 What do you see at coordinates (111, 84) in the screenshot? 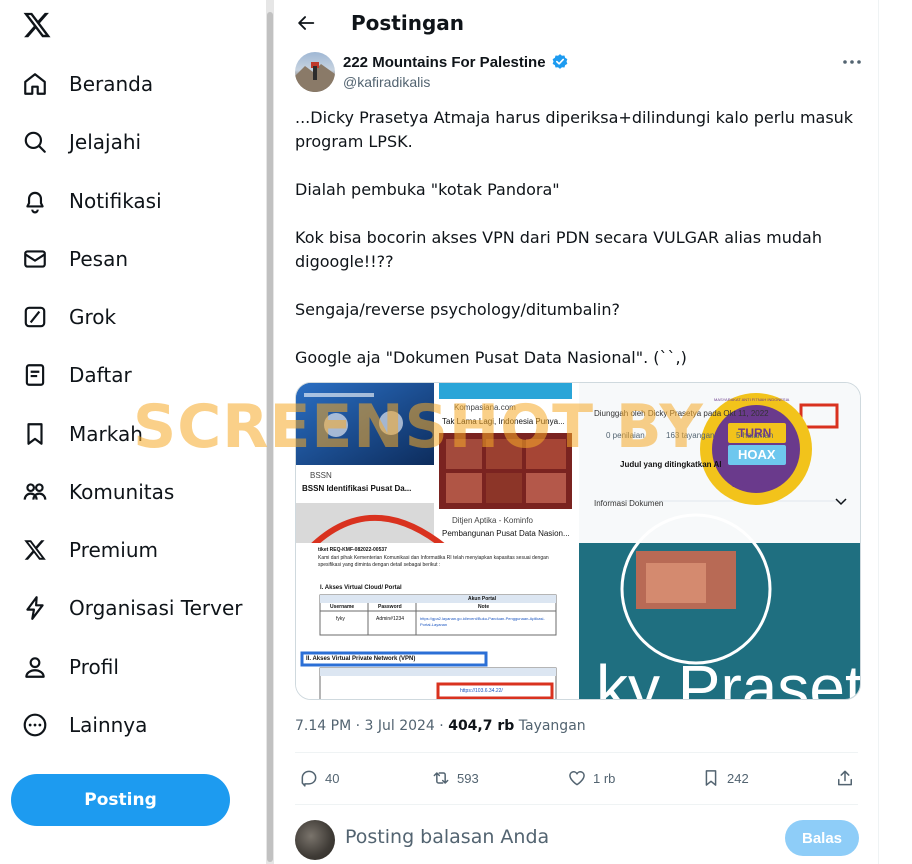
I see `nav-label: Beranda` at bounding box center [111, 84].